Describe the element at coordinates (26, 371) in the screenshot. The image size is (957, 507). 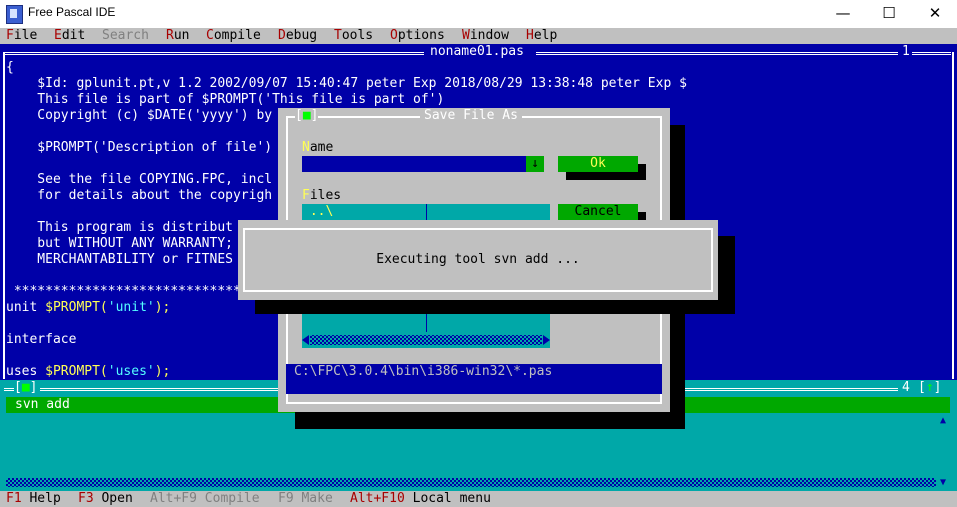
I see `code-token: uses` at that location.